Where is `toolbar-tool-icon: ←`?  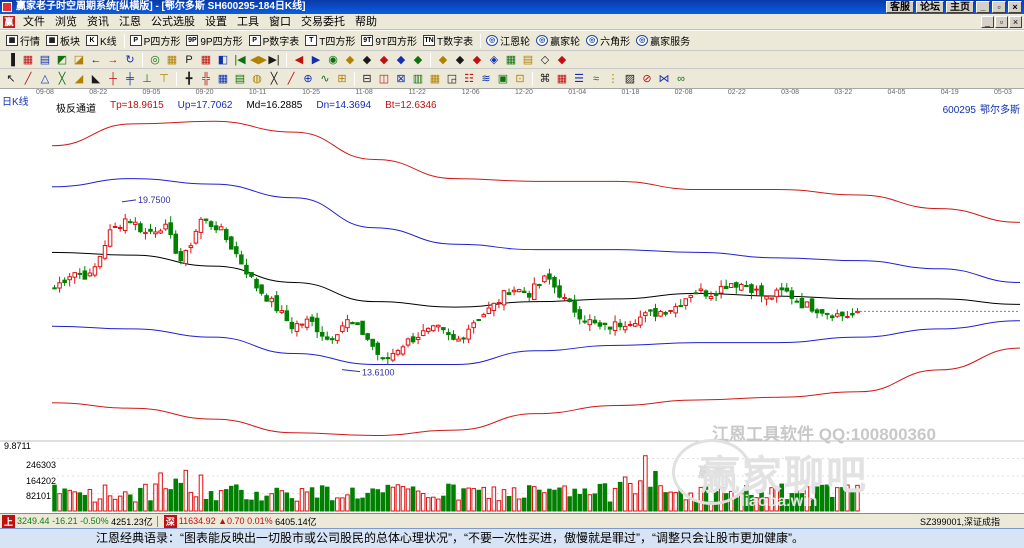
toolbar-tool-icon: ← is located at coordinates (96, 60).